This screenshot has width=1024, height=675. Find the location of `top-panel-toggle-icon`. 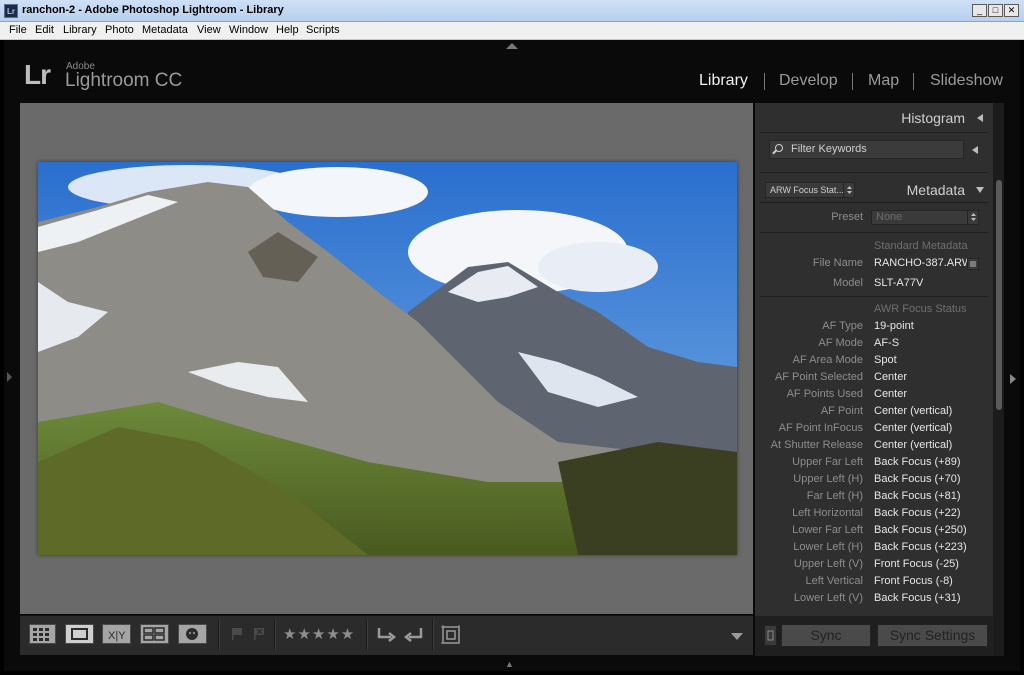

top-panel-toggle-icon is located at coordinates (512, 46).